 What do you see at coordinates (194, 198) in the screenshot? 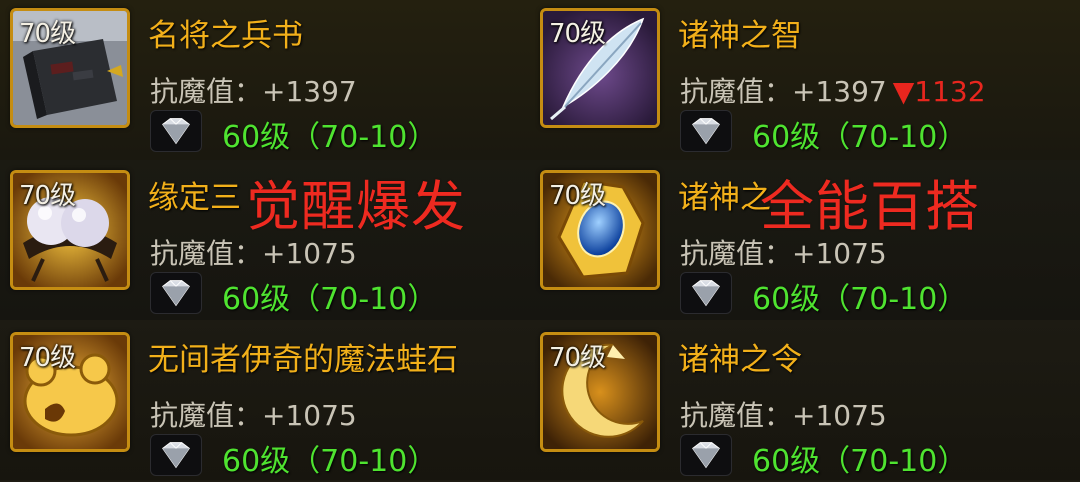
I see `item-name: 缘定三` at bounding box center [194, 198].